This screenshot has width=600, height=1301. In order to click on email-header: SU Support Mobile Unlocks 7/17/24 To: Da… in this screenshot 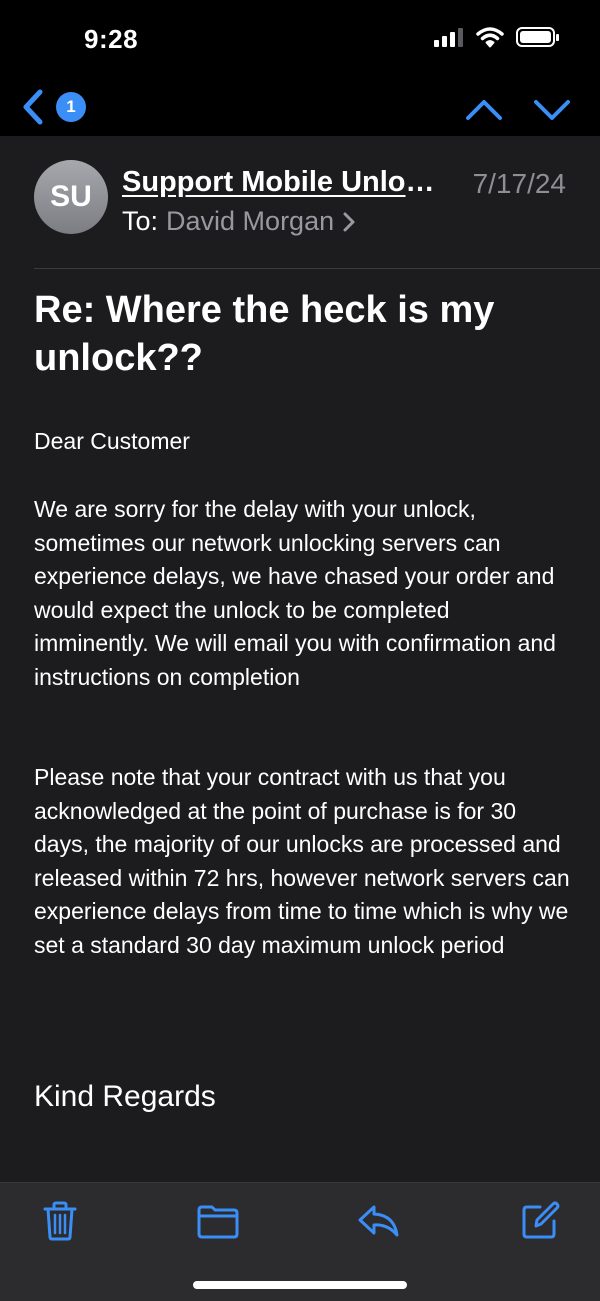, I will do `click(300, 202)`.